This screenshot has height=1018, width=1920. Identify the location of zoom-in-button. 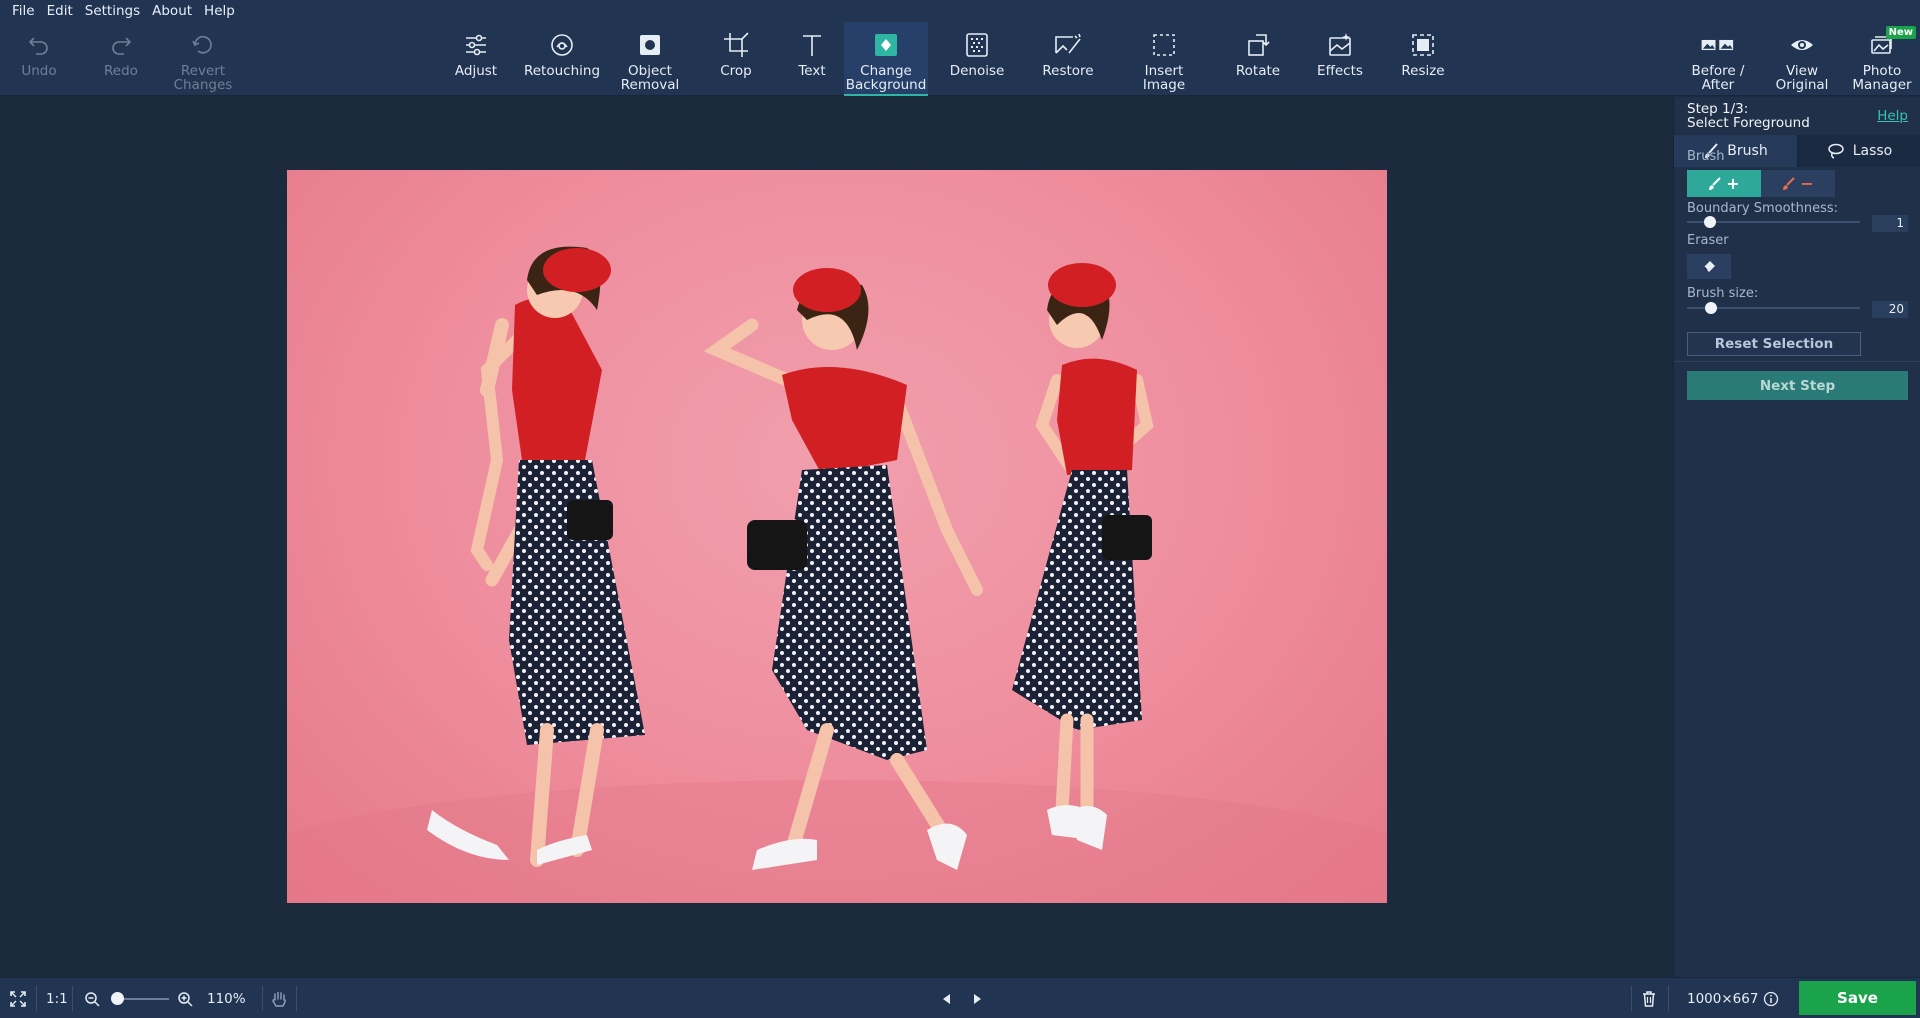
(185, 998).